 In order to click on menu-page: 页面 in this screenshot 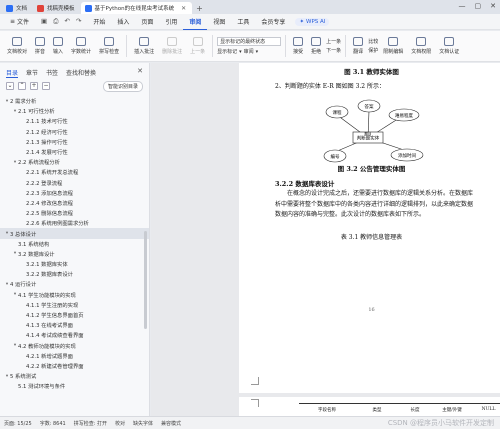, I will do `click(147, 22)`.